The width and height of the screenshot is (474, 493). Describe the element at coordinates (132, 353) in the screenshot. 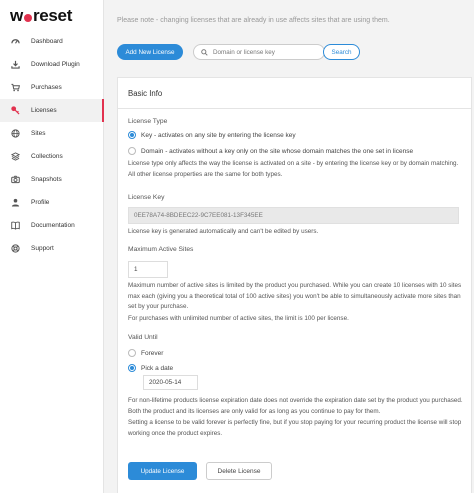

I see `radio-forever` at that location.